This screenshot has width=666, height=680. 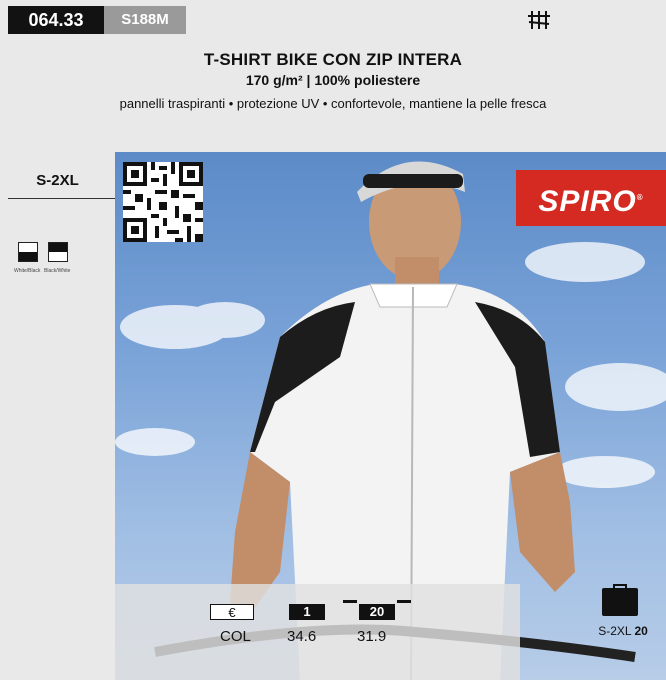 I want to click on qr-code, so click(x=163, y=202).